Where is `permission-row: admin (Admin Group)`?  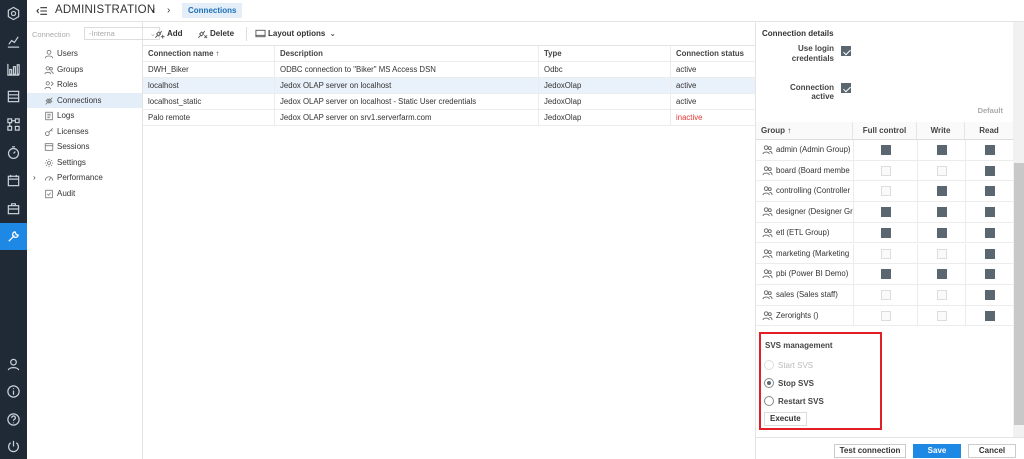 permission-row: admin (Admin Group) is located at coordinates (884, 150).